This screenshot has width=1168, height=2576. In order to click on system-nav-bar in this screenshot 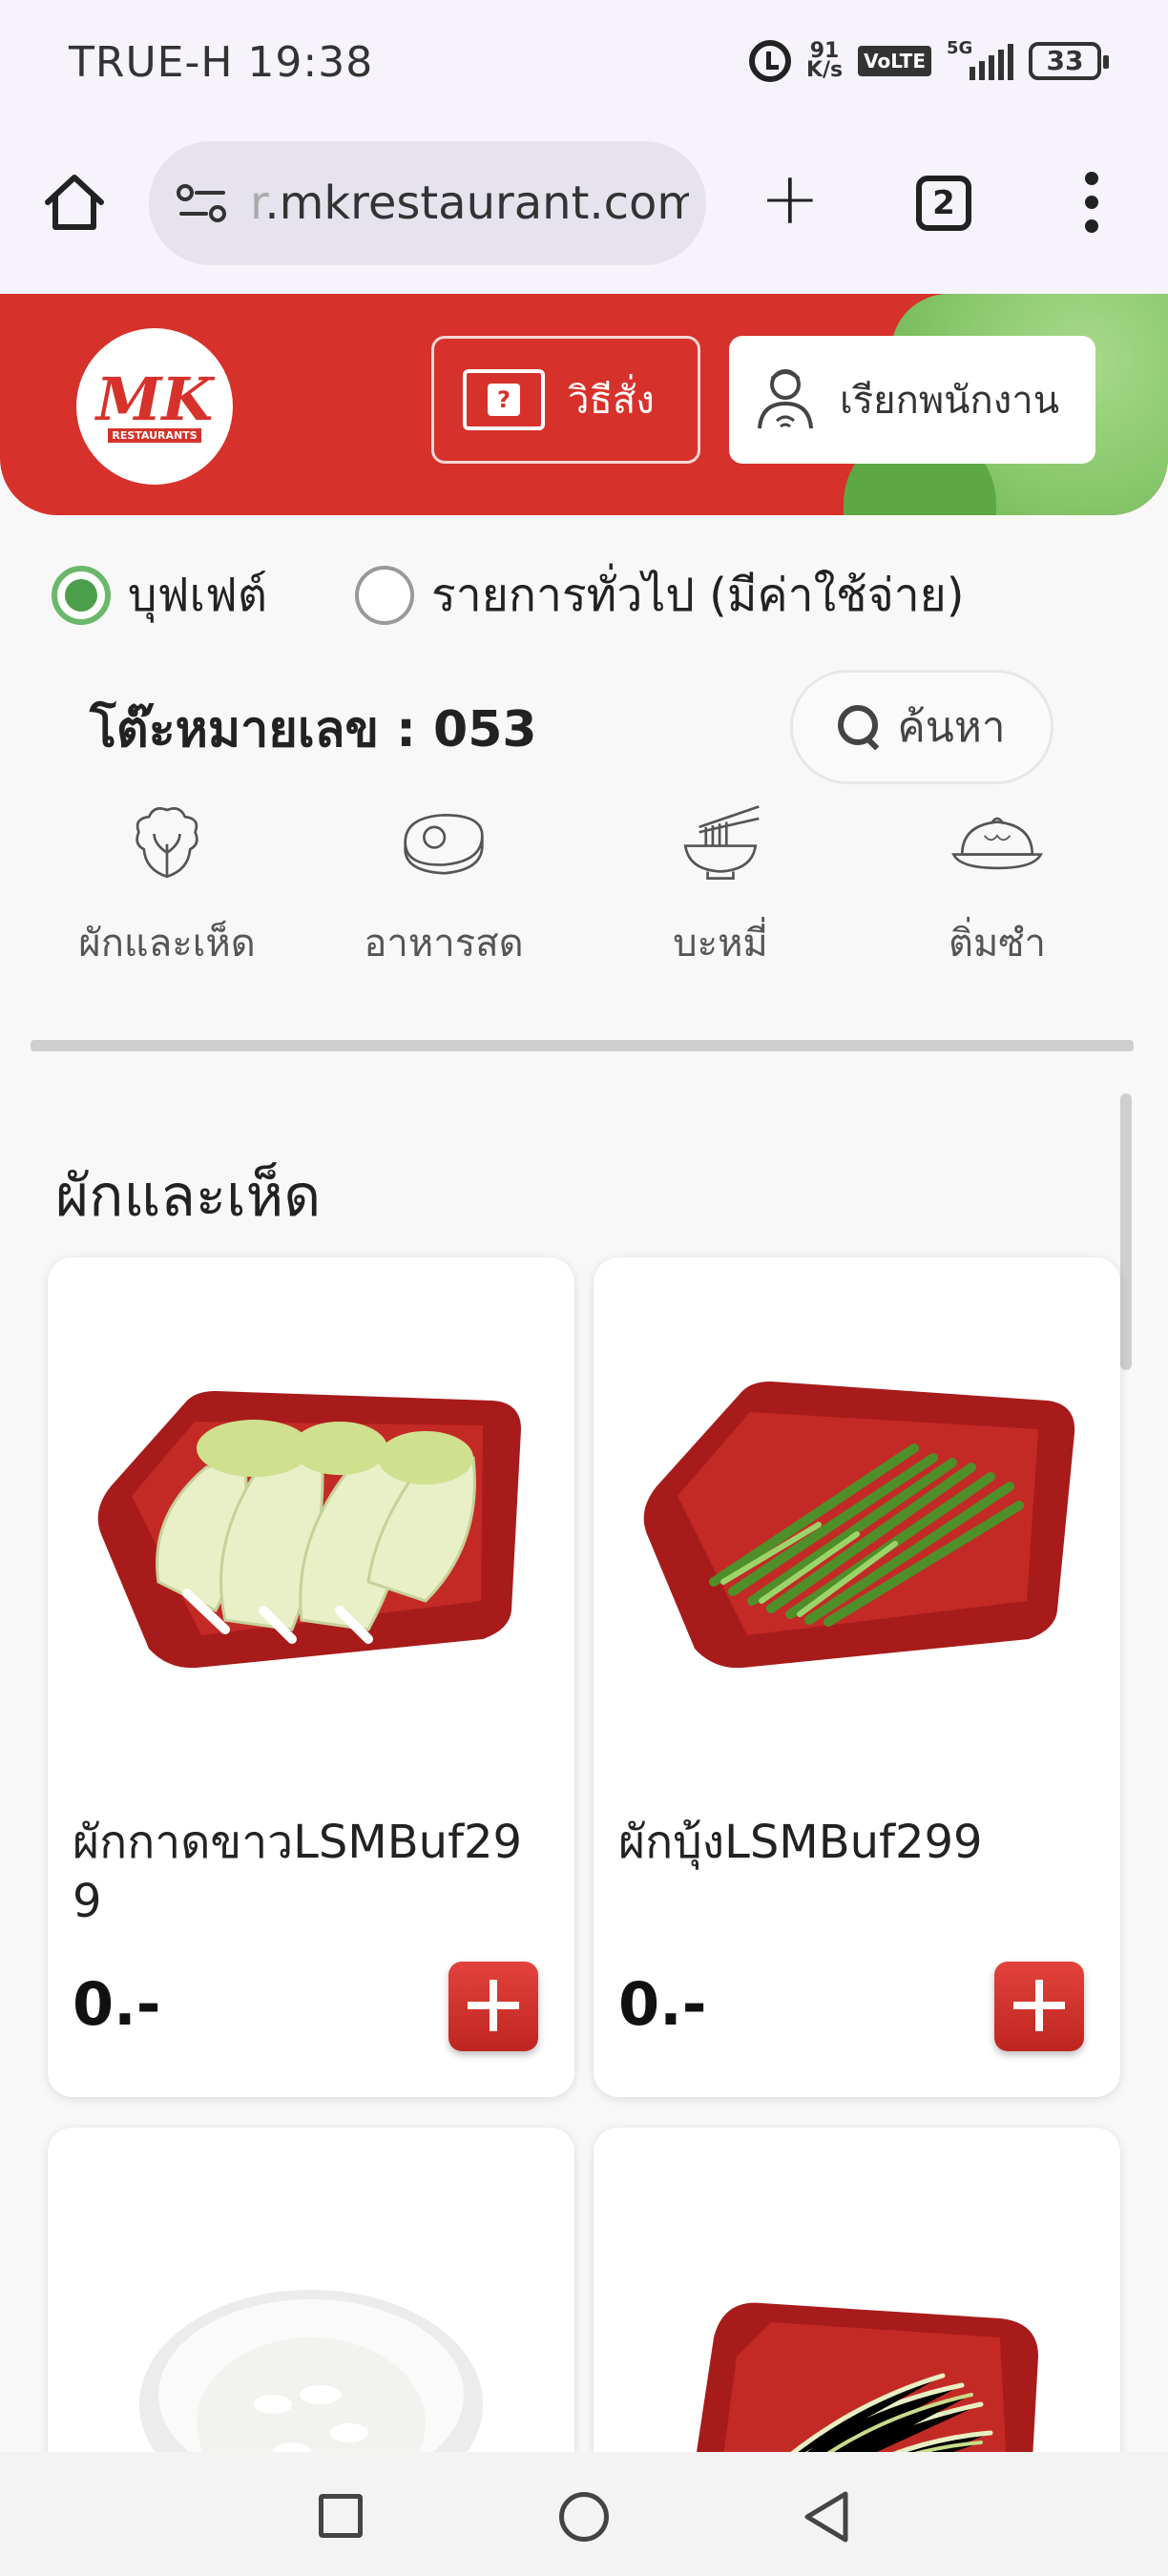, I will do `click(584, 2514)`.